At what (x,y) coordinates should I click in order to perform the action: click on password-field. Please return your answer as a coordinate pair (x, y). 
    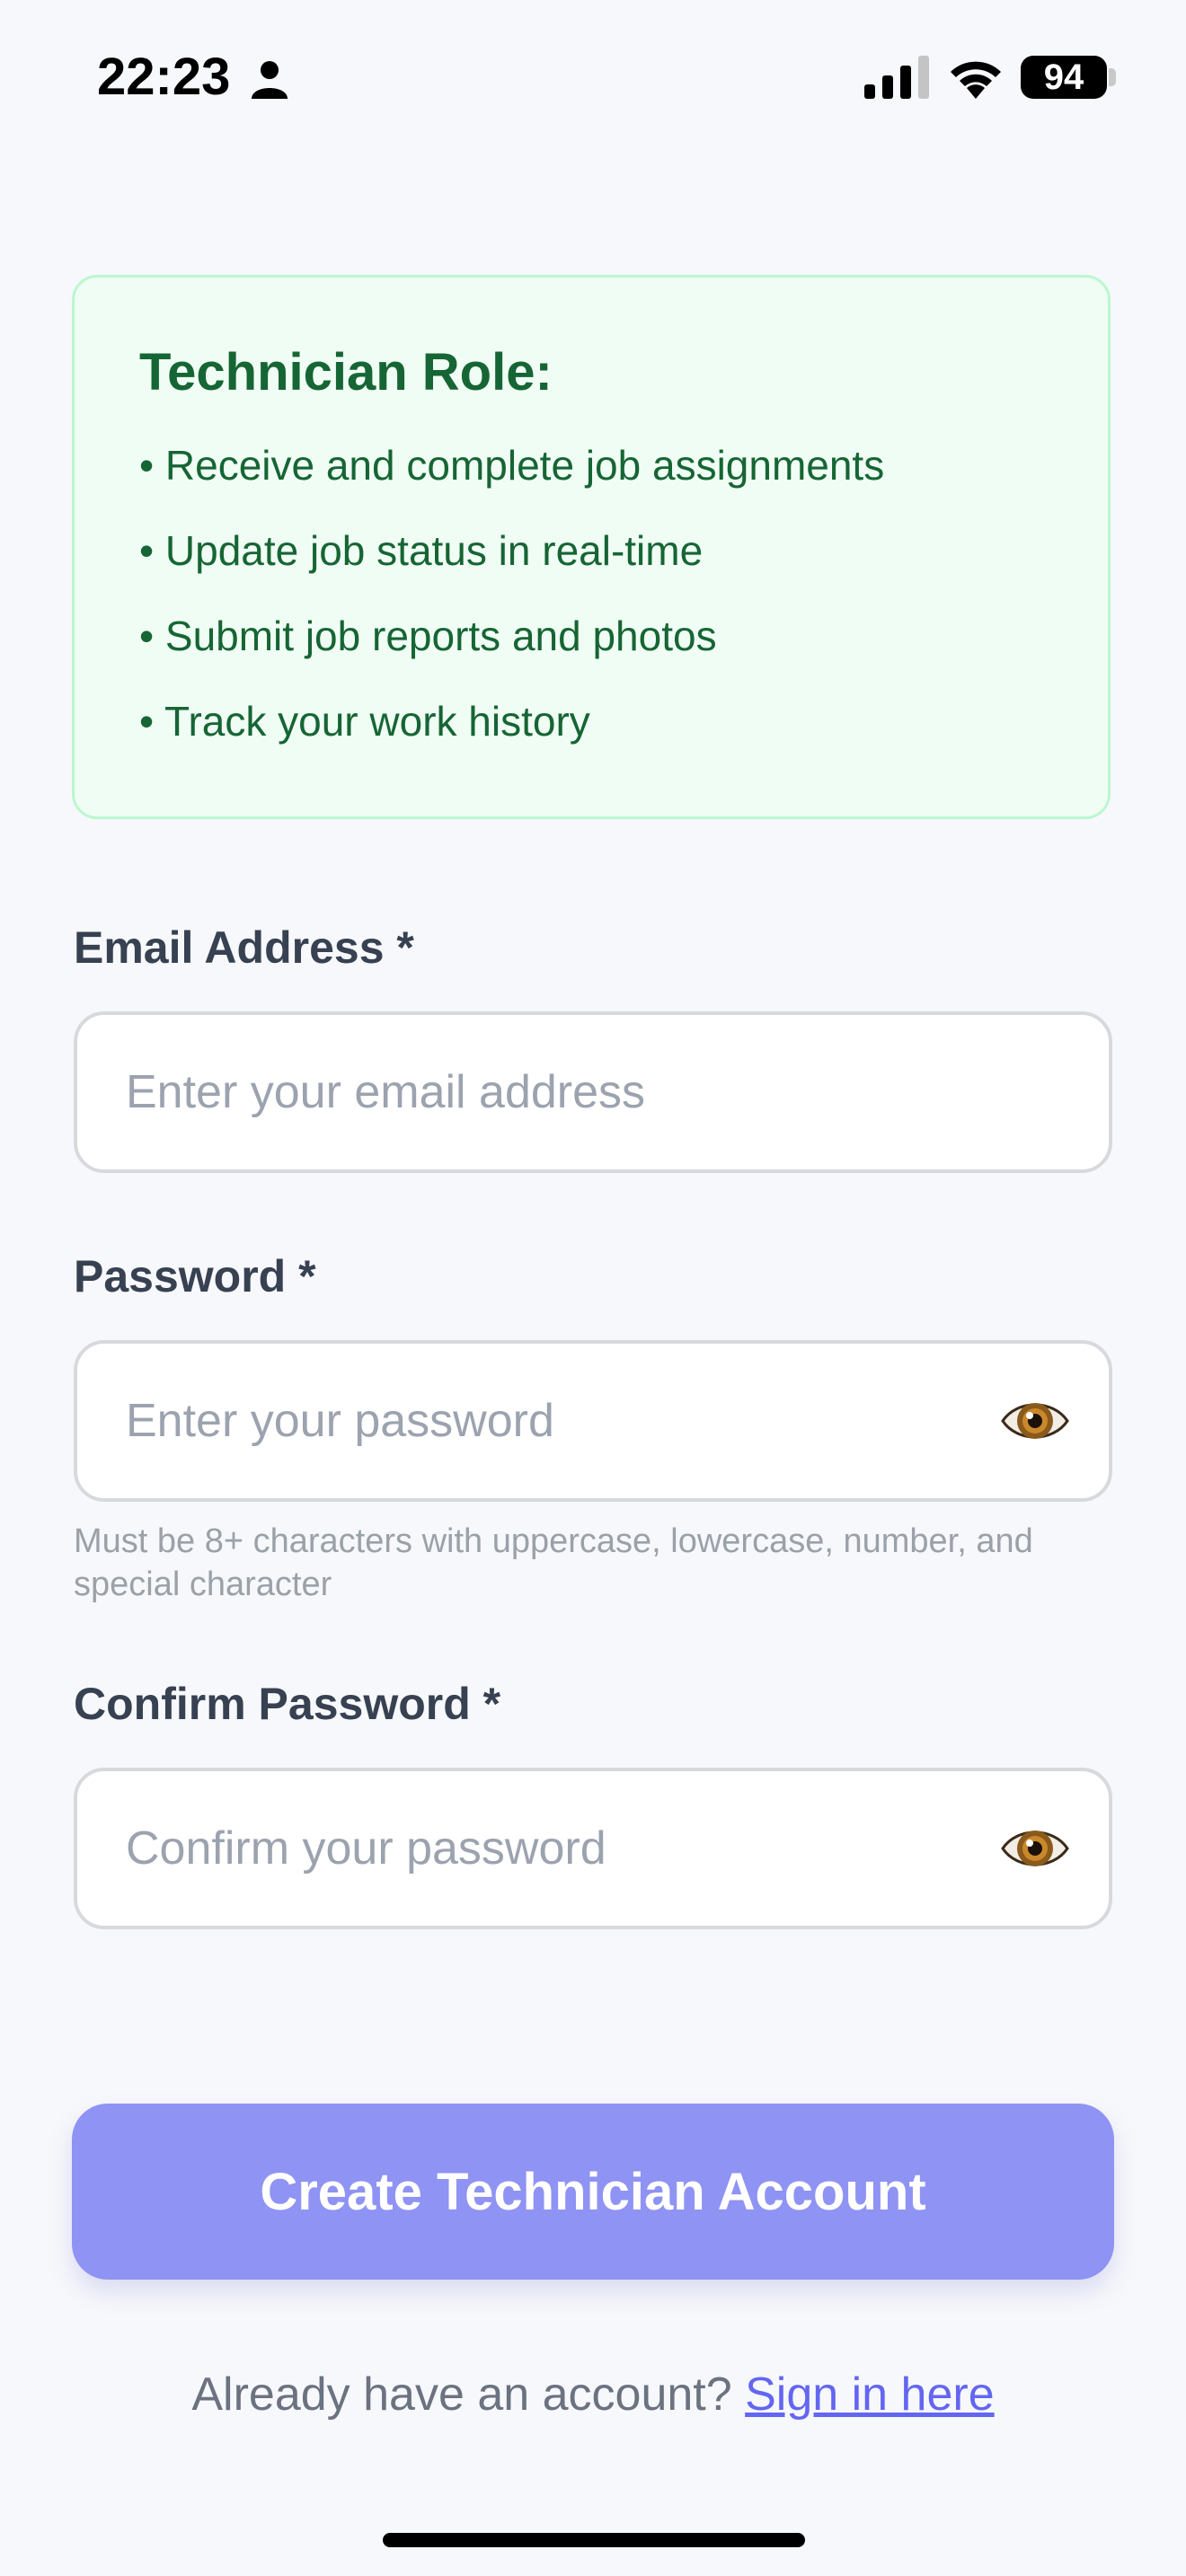
    Looking at the image, I should click on (530, 1421).